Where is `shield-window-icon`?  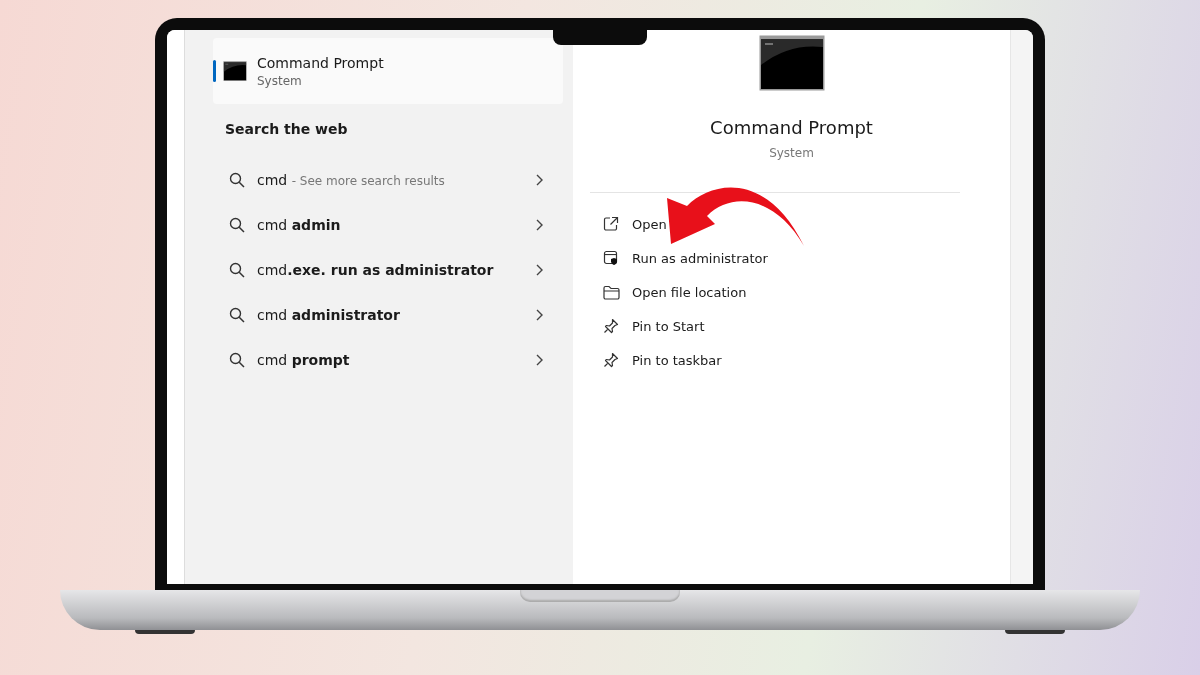
shield-window-icon is located at coordinates (611, 258).